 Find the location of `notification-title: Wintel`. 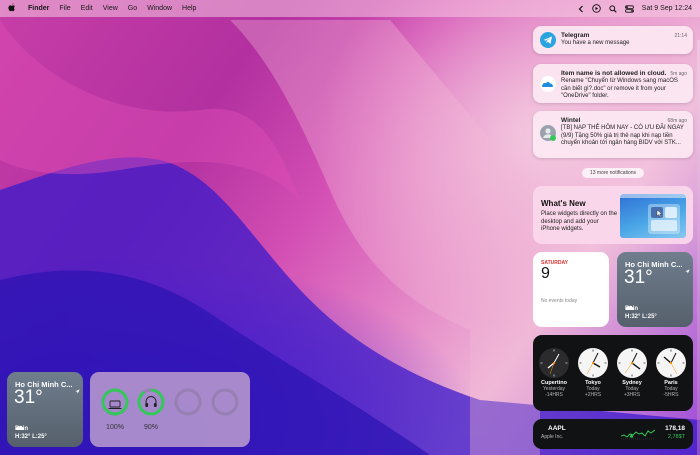

notification-title: Wintel is located at coordinates (571, 120).